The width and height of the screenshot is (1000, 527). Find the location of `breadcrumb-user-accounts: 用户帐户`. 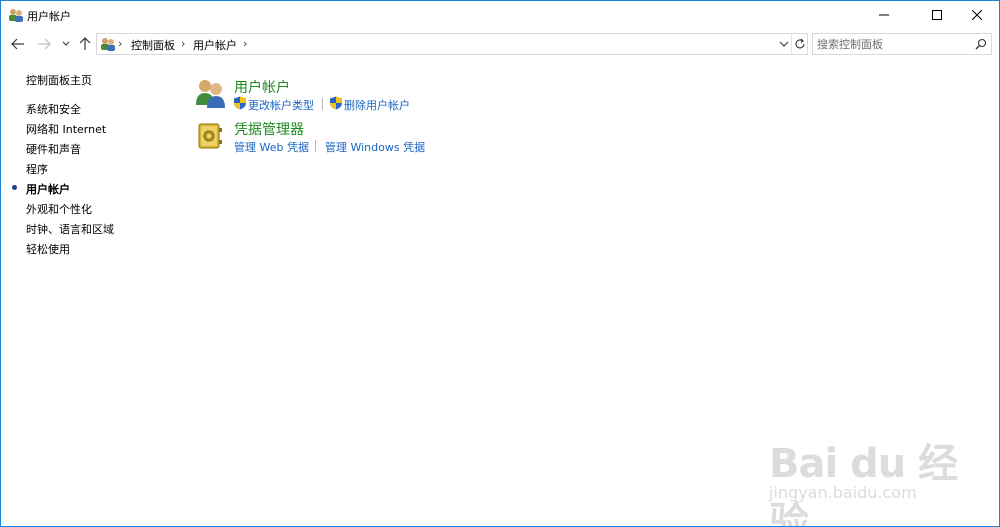

breadcrumb-user-accounts: 用户帐户 is located at coordinates (215, 45).